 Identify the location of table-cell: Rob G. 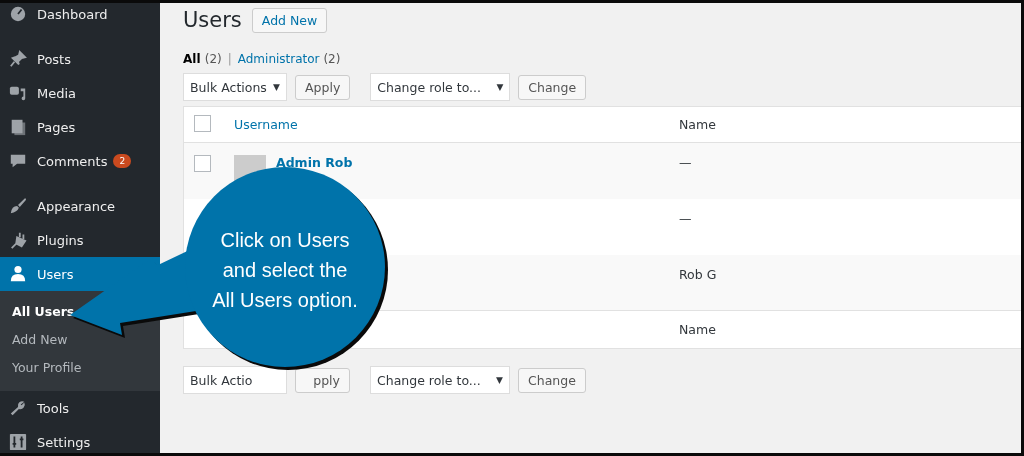
(698, 274).